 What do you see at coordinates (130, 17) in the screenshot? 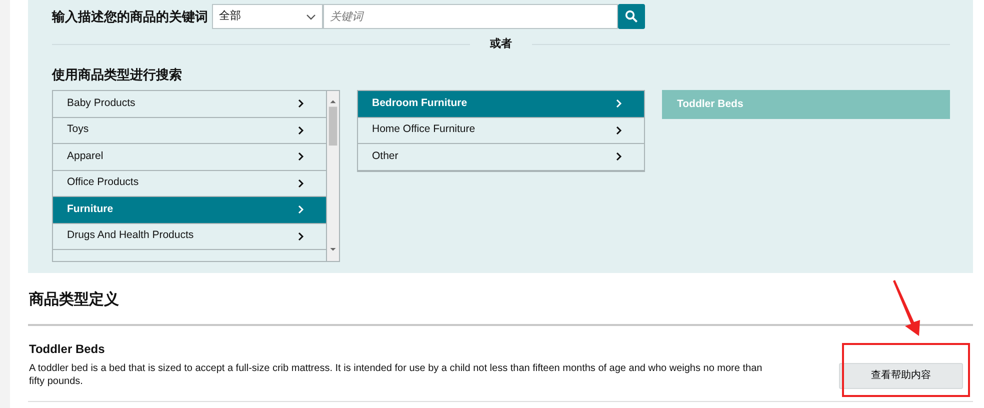
I see `search-label: 输入描述您的商品的关键词` at bounding box center [130, 17].